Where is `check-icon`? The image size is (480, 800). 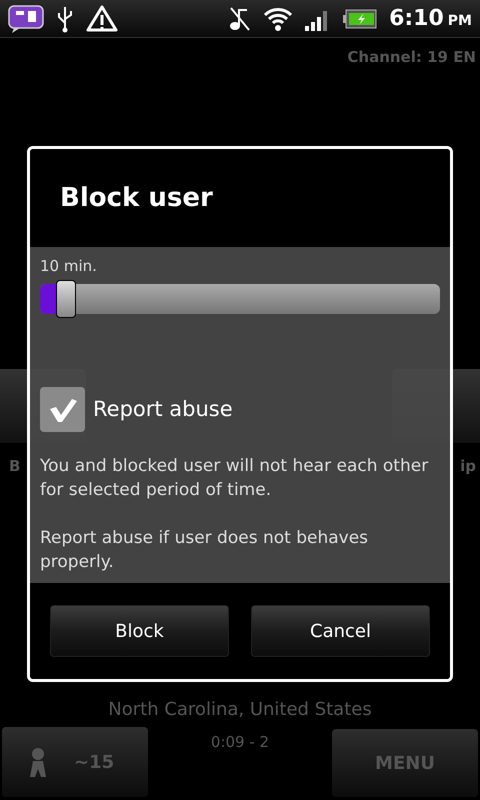
check-icon is located at coordinates (63, 409).